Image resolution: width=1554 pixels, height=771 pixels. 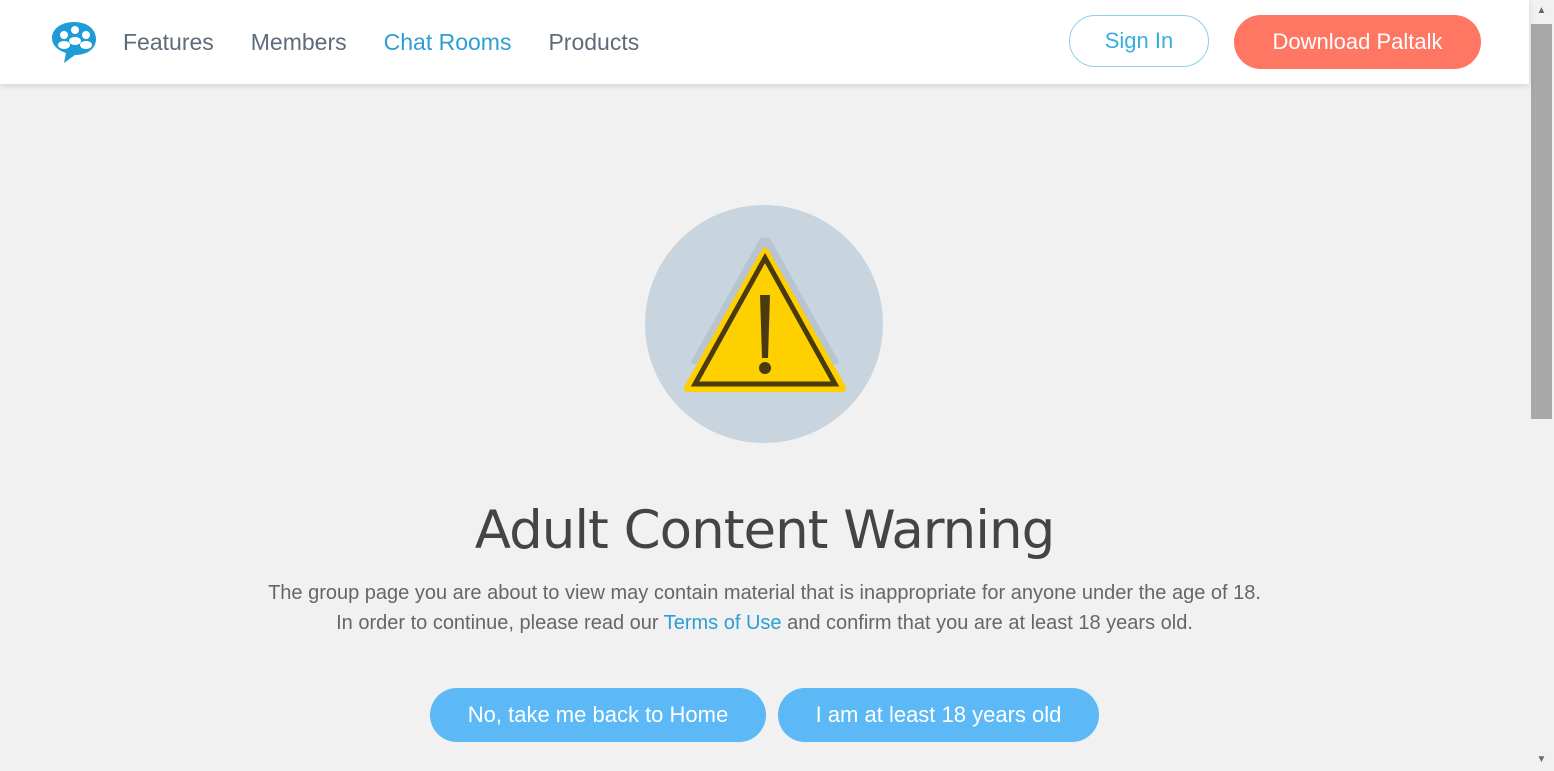 What do you see at coordinates (764, 530) in the screenshot?
I see `page-title: Adult Content Warning` at bounding box center [764, 530].